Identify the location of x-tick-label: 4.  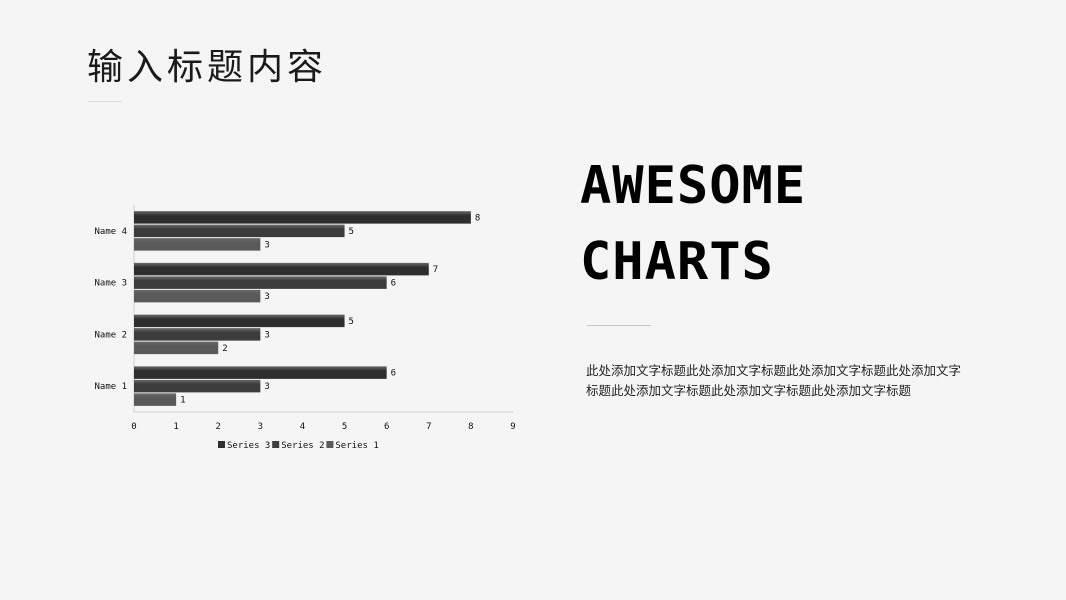
(302, 427).